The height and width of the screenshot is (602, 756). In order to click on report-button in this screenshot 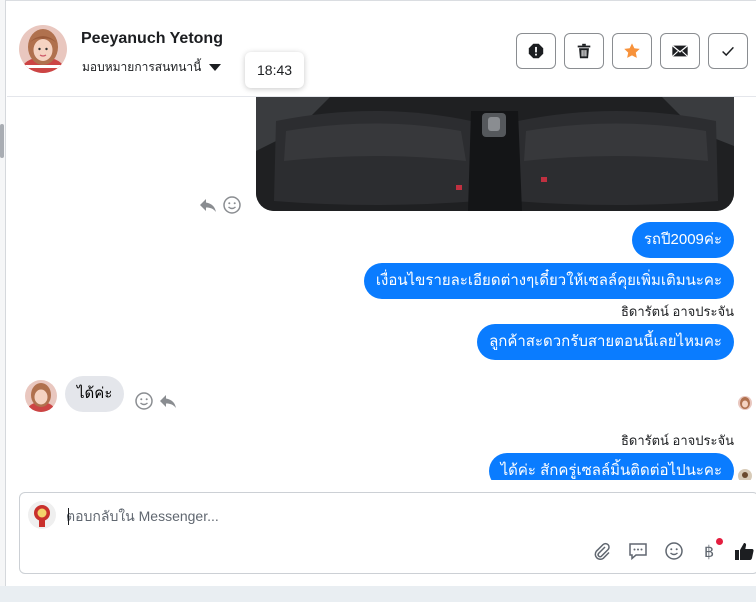, I will do `click(536, 51)`.